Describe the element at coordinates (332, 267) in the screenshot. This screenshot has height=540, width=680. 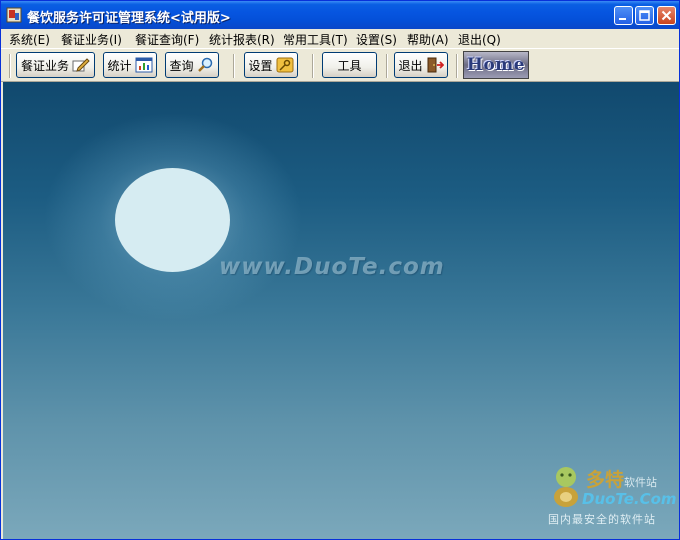
I see `watermark-url: www.DuoTe.com` at that location.